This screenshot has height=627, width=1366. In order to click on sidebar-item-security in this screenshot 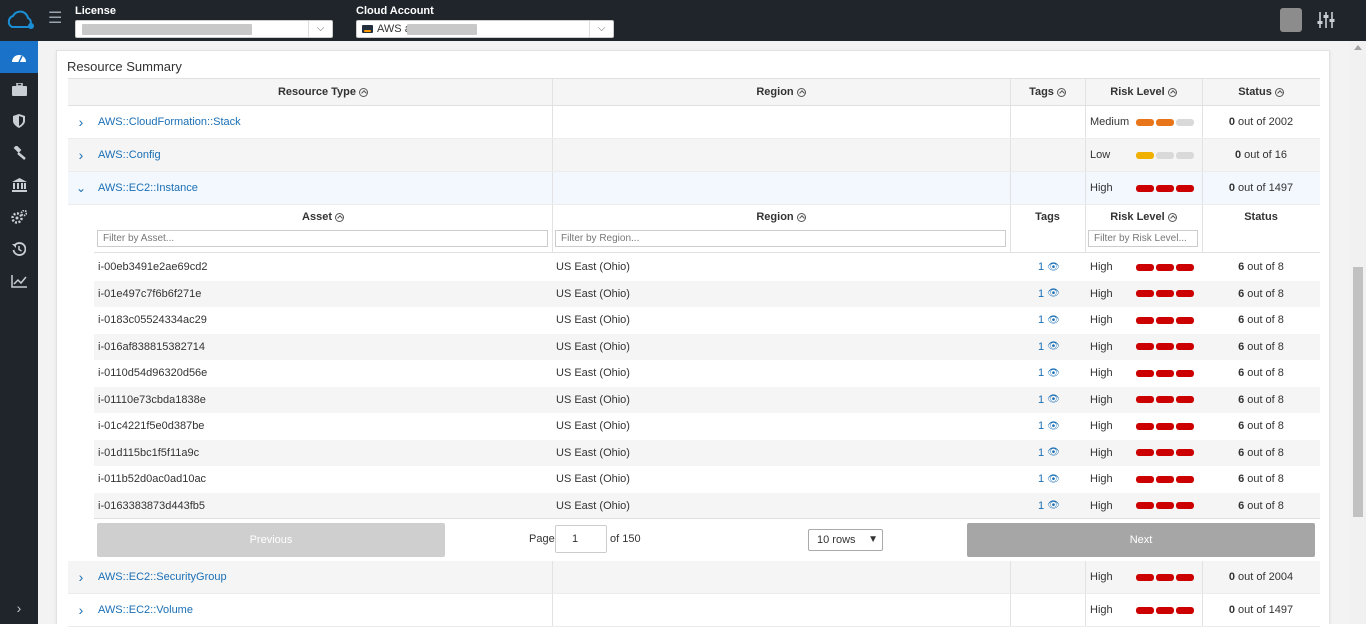, I will do `click(19, 121)`.